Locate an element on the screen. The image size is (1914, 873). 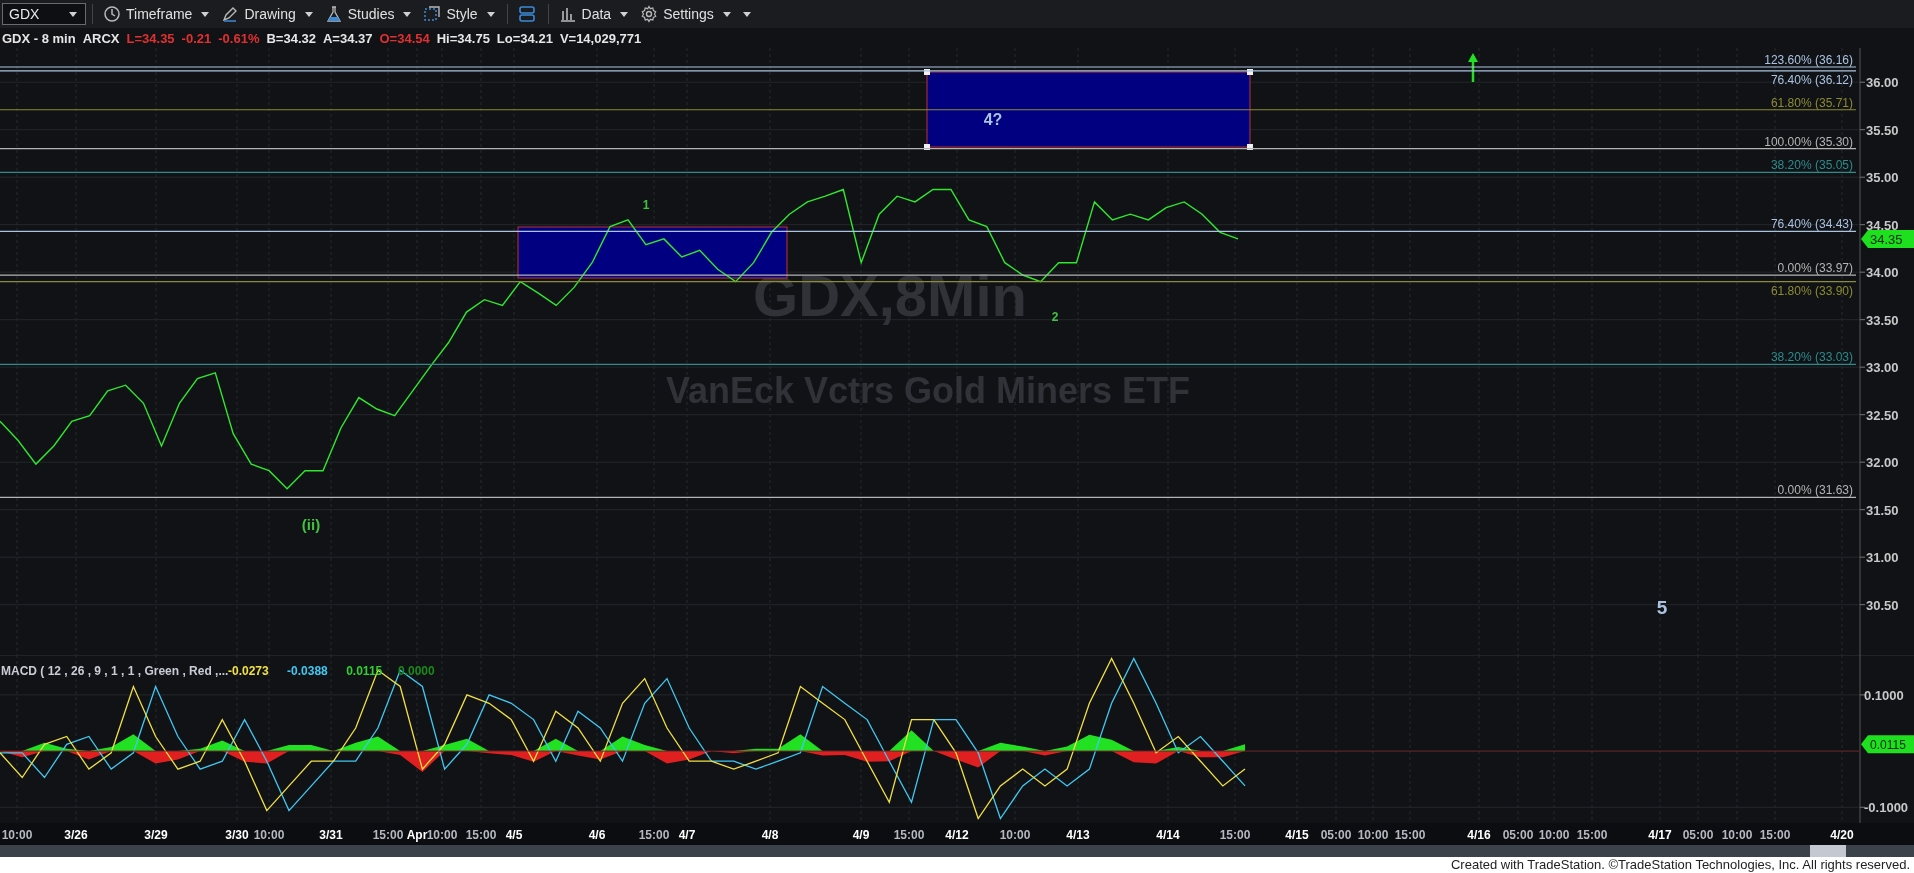
price-axis-label: 34.00 is located at coordinates (1882, 273).